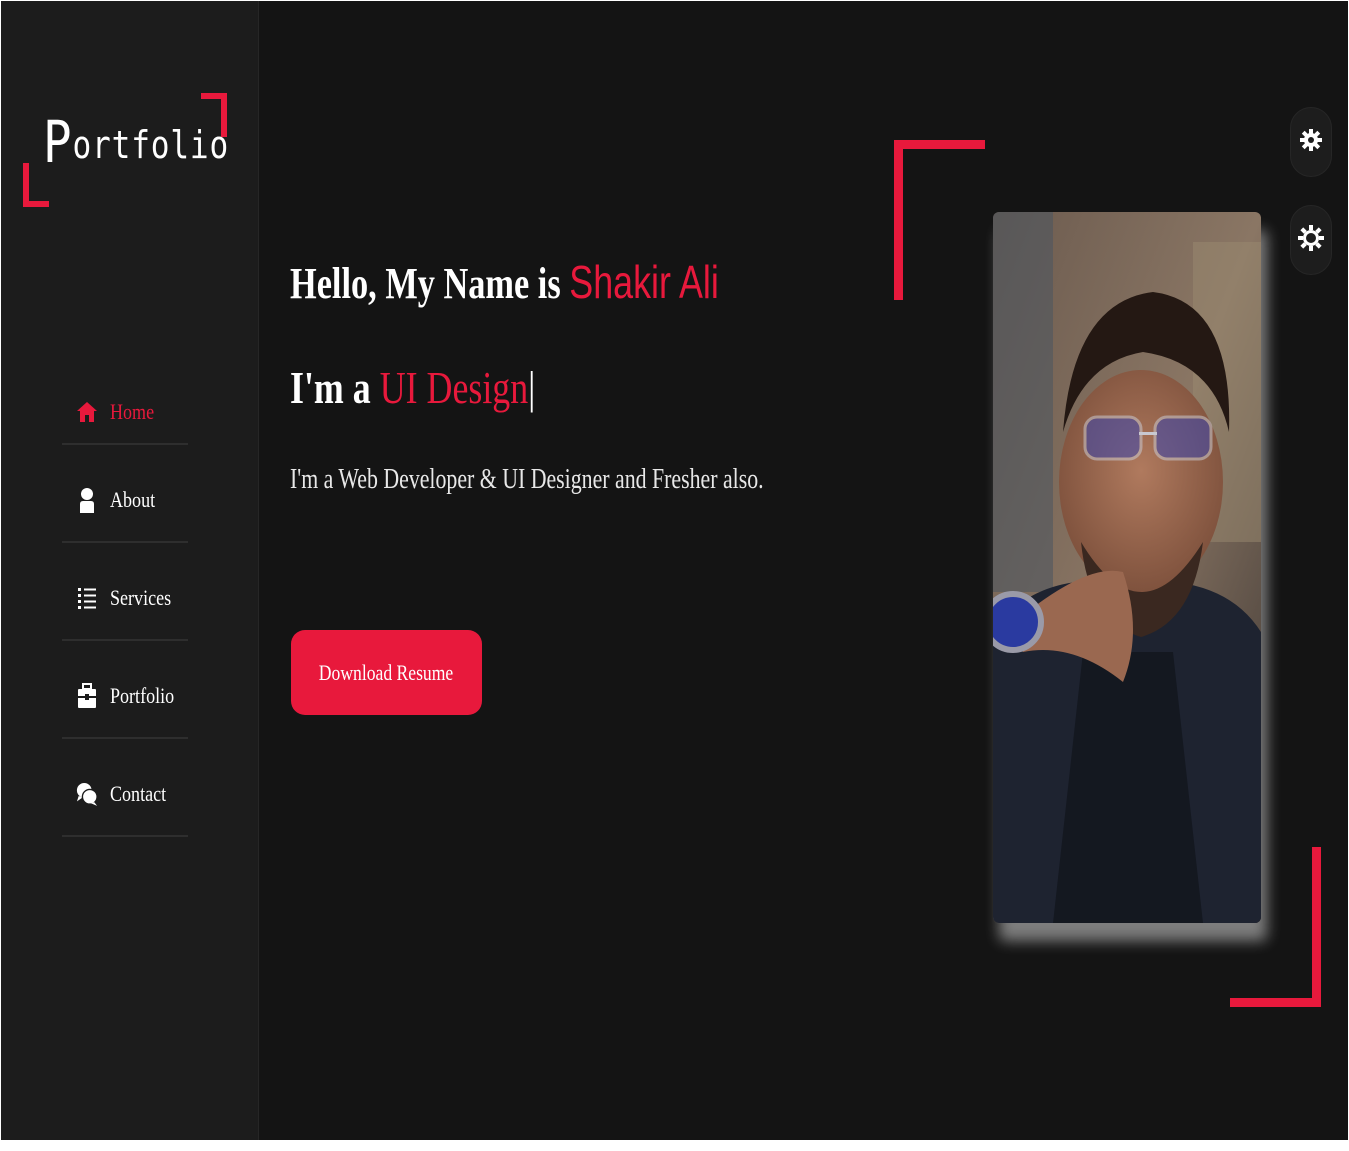 This screenshot has width=1349, height=1151. Describe the element at coordinates (335, 387) in the screenshot. I see `role-prefix: I'm a` at that location.